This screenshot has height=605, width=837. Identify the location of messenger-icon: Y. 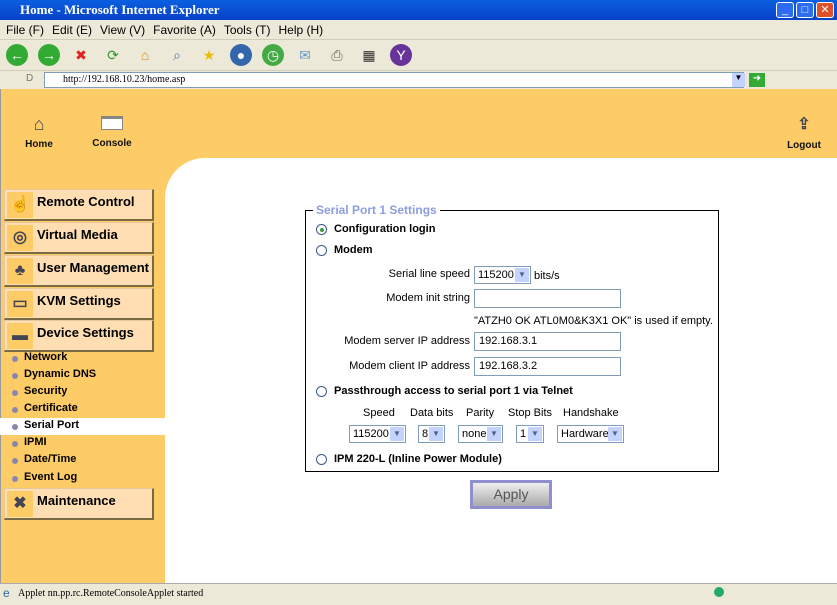
(401, 55).